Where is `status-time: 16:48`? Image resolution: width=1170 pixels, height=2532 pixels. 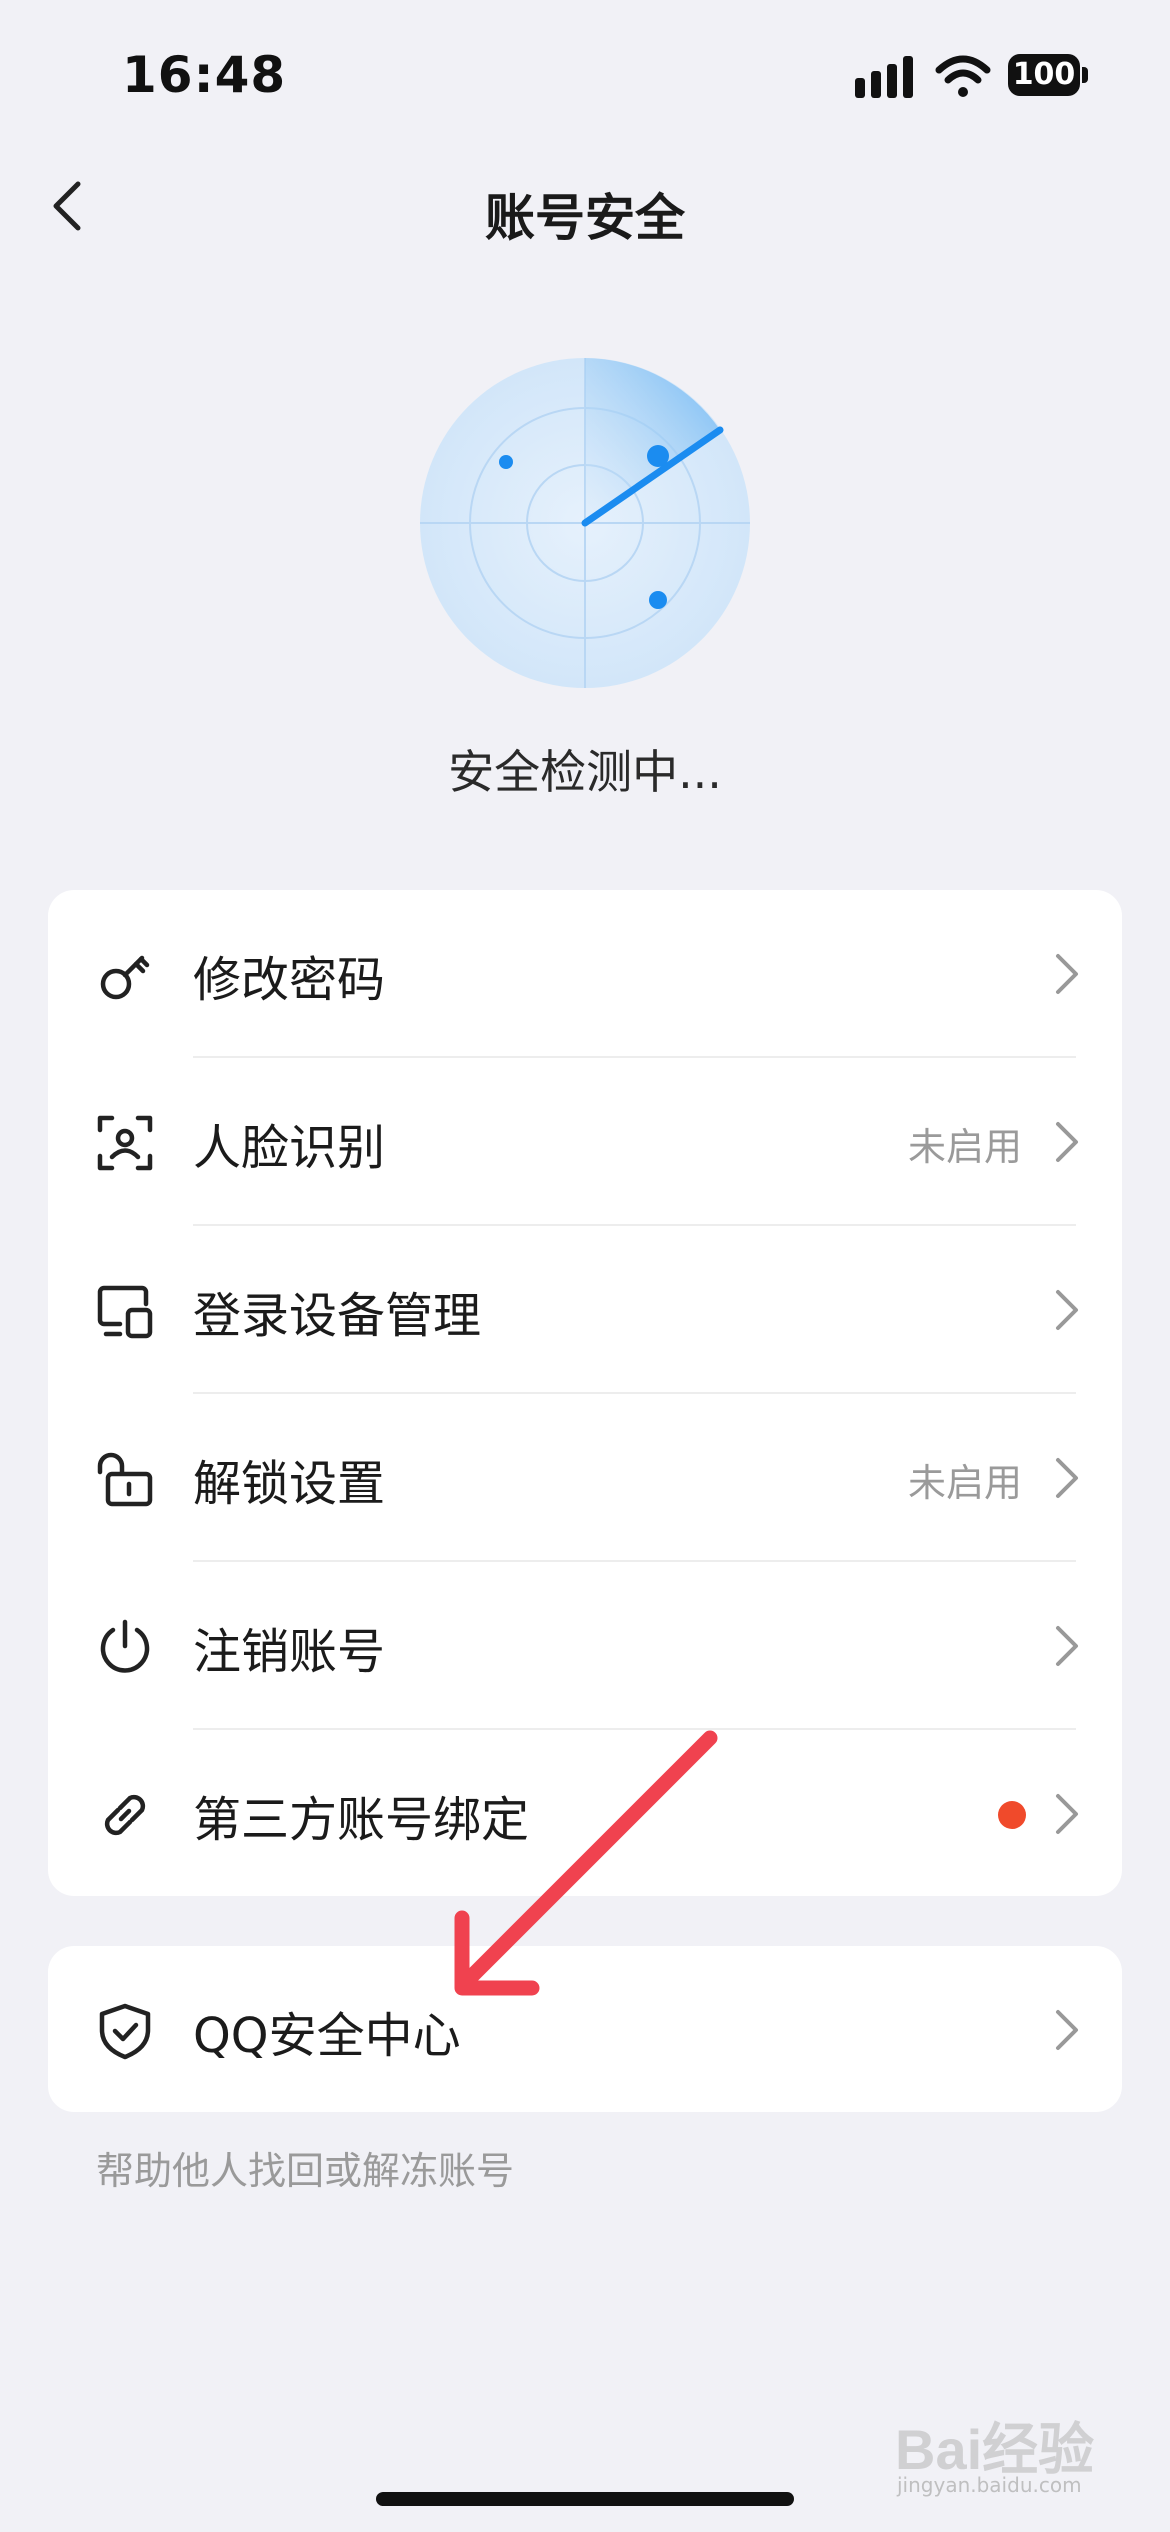 status-time: 16:48 is located at coordinates (204, 75).